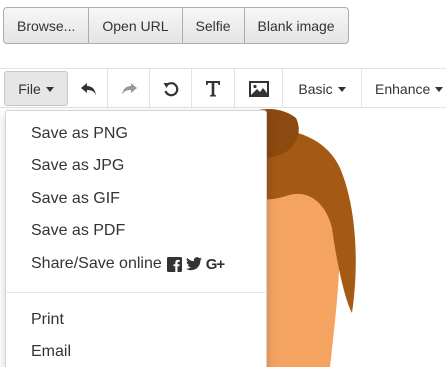 This screenshot has width=446, height=367. What do you see at coordinates (78, 230) in the screenshot?
I see `menu-item-label: Save as PDF` at bounding box center [78, 230].